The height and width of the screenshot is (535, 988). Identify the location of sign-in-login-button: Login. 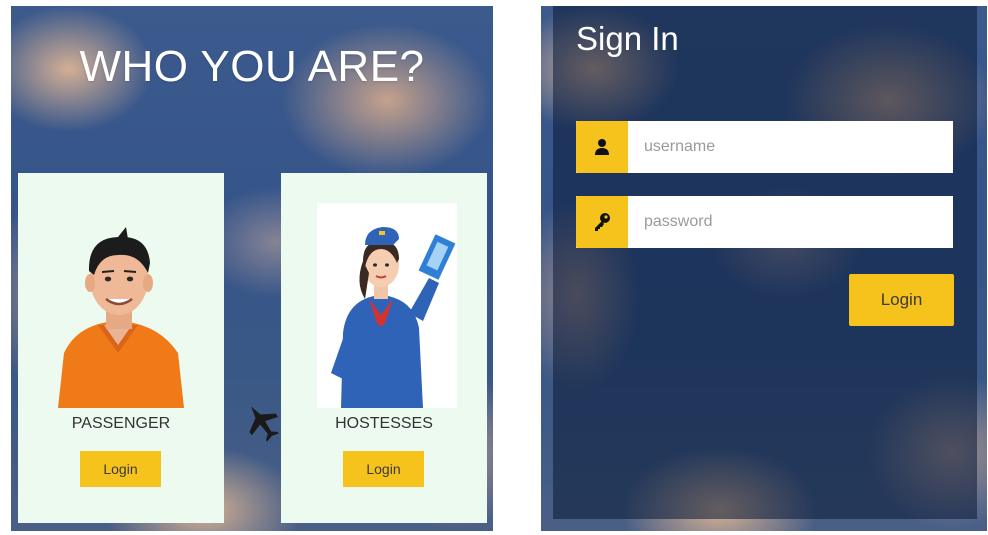
(901, 300).